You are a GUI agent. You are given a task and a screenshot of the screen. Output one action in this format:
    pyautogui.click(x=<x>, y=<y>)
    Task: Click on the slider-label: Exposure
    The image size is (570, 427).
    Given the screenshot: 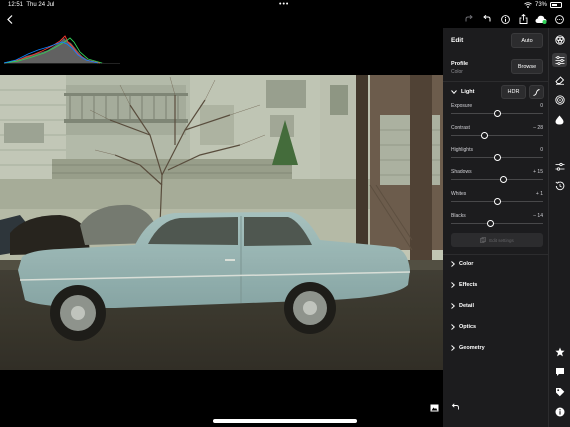 What is the action you would take?
    pyautogui.click(x=462, y=106)
    